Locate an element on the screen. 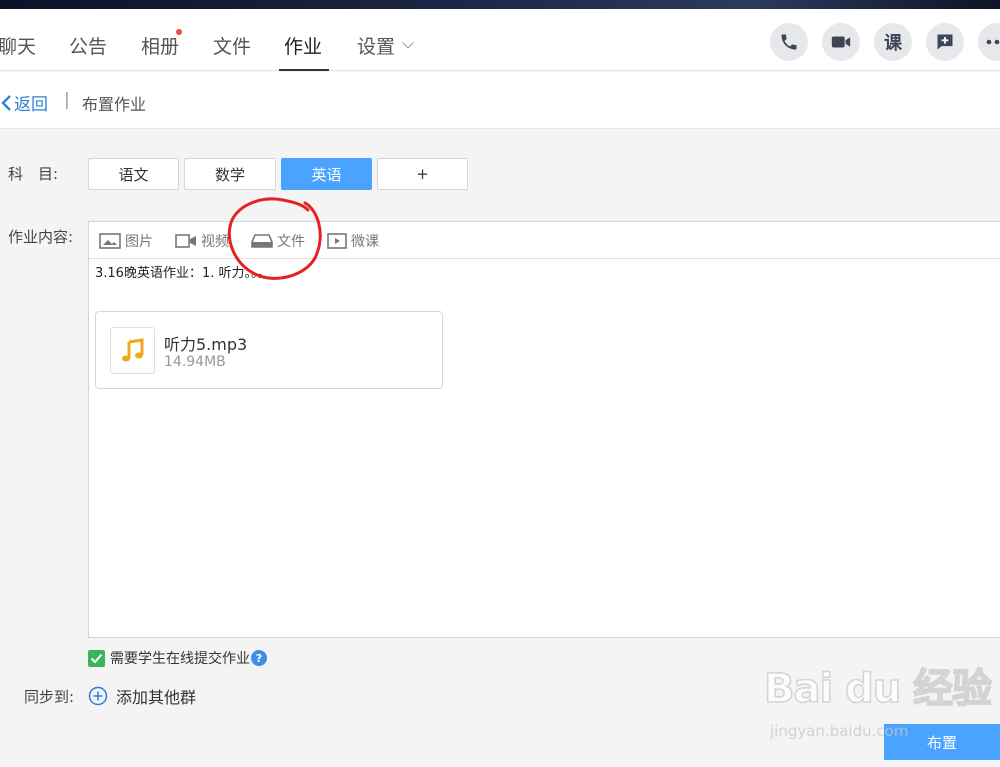 This screenshot has width=1000, height=767. sync-label: 同步到: is located at coordinates (49, 697).